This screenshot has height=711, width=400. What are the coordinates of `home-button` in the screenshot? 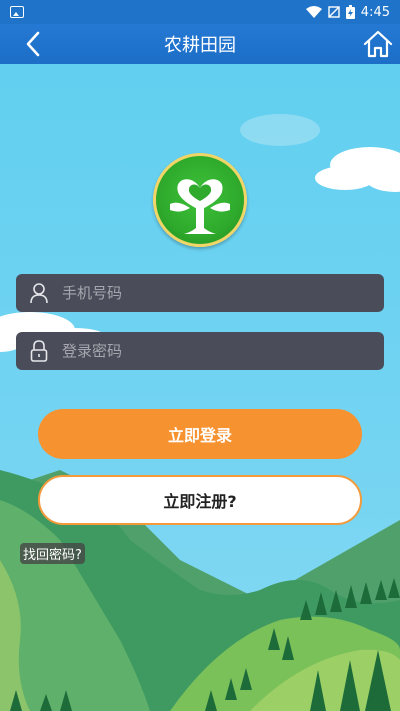 It's located at (378, 44).